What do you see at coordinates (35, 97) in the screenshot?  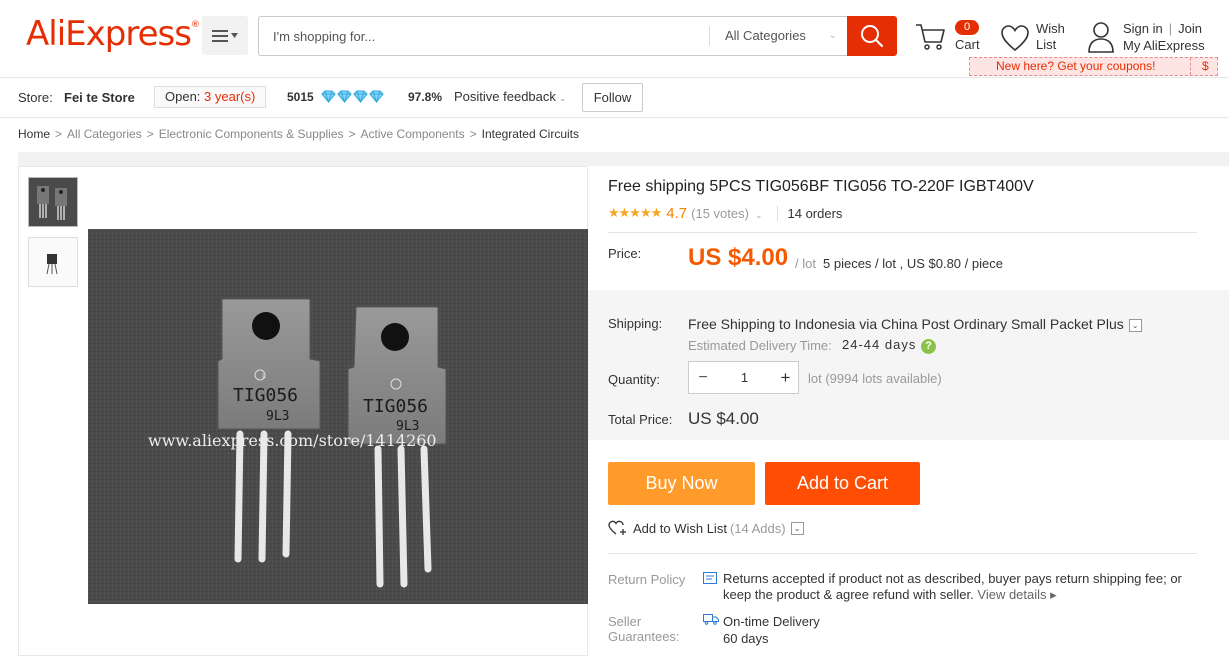 I see `store-label: Store:` at bounding box center [35, 97].